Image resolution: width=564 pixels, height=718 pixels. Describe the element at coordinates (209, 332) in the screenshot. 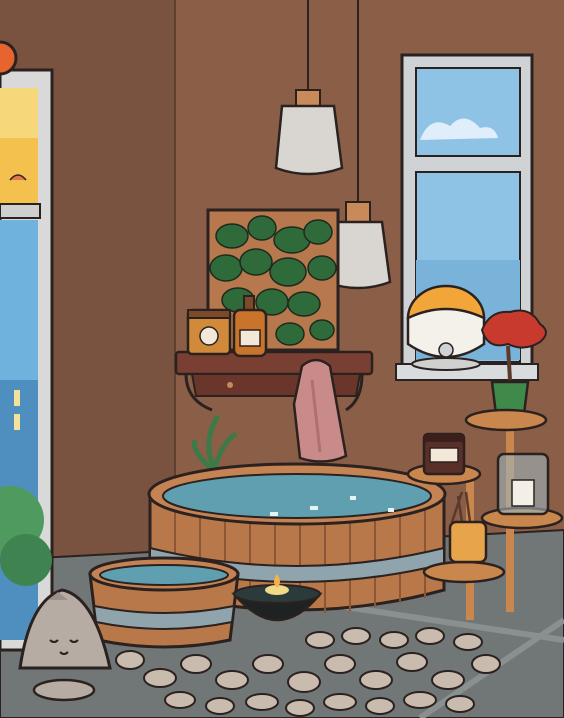

I see `candle-jar` at that location.